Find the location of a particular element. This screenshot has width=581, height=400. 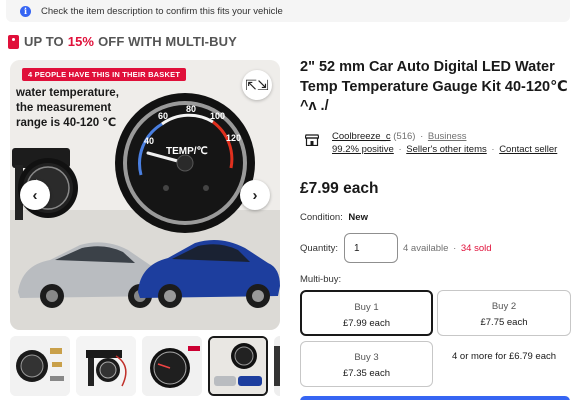

buy-it-now-button is located at coordinates (435, 398).